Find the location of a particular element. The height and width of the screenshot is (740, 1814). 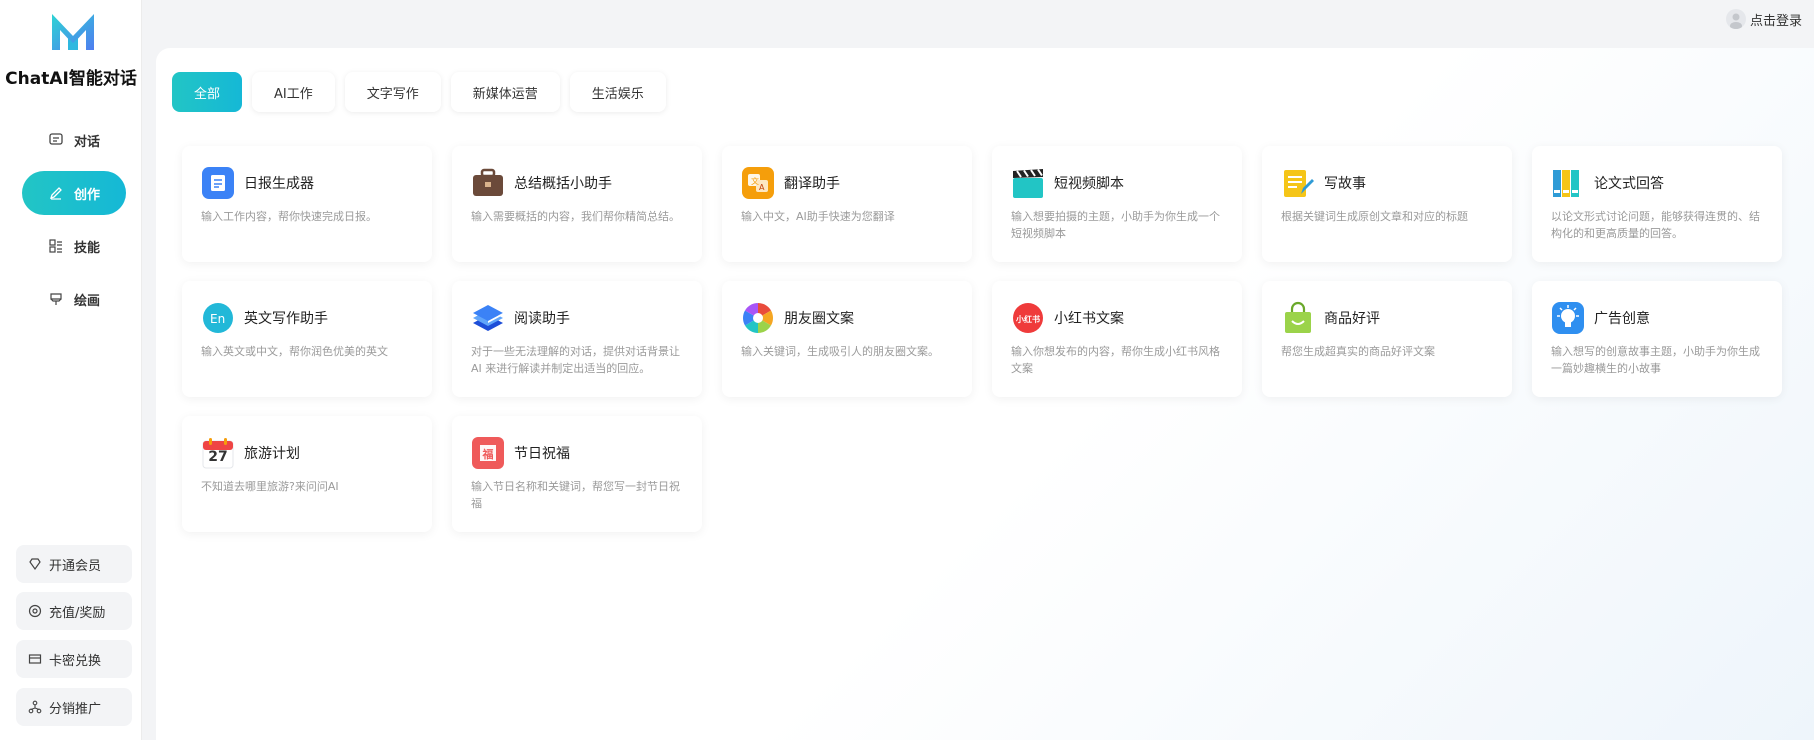

svg-text: En is located at coordinates (217, 319).